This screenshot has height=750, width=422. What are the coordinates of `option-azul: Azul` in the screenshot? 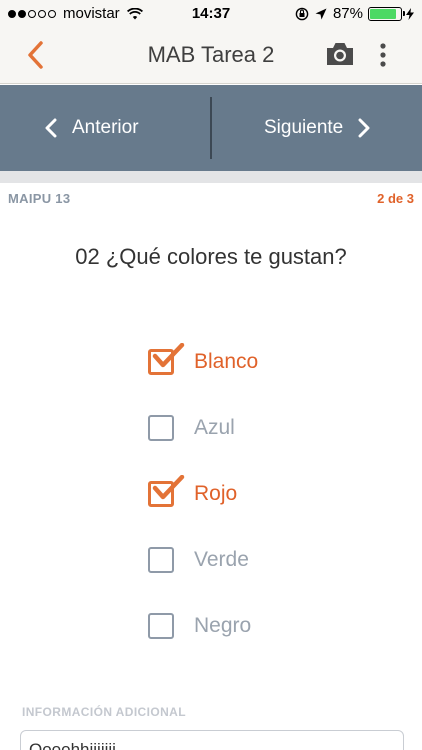 It's located at (190, 428).